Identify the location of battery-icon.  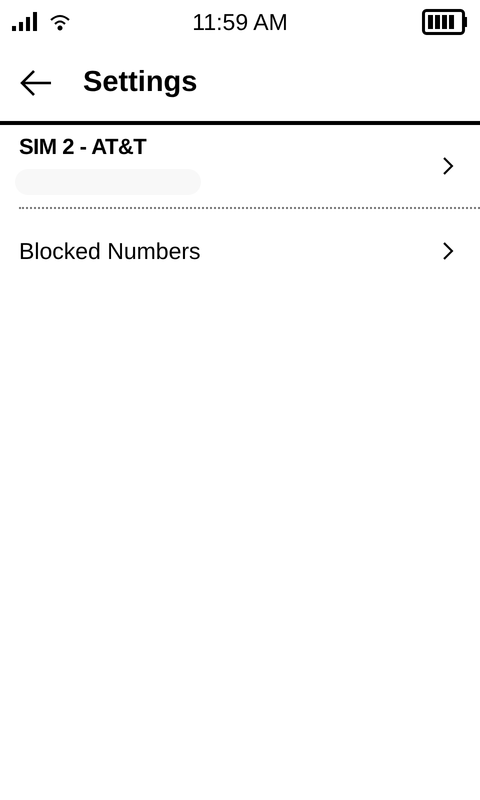
(445, 22).